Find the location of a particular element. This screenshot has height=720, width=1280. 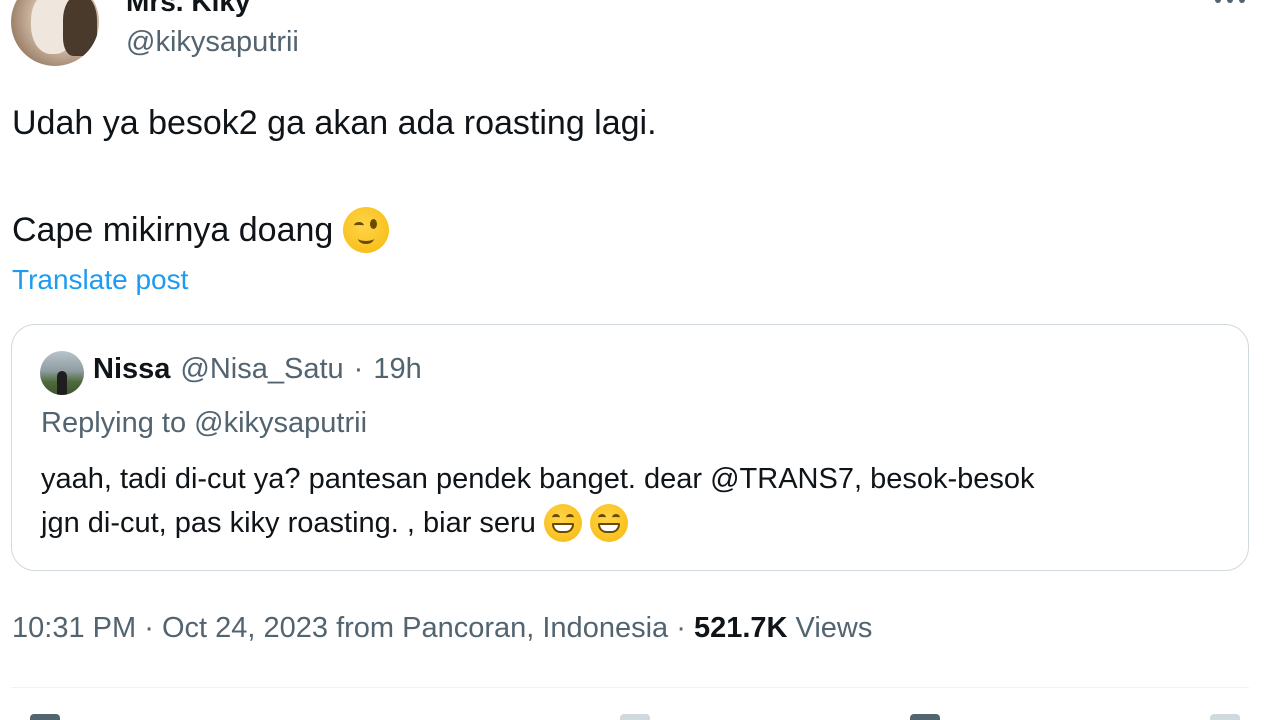

winking-face-emoji-icon is located at coordinates (366, 230).